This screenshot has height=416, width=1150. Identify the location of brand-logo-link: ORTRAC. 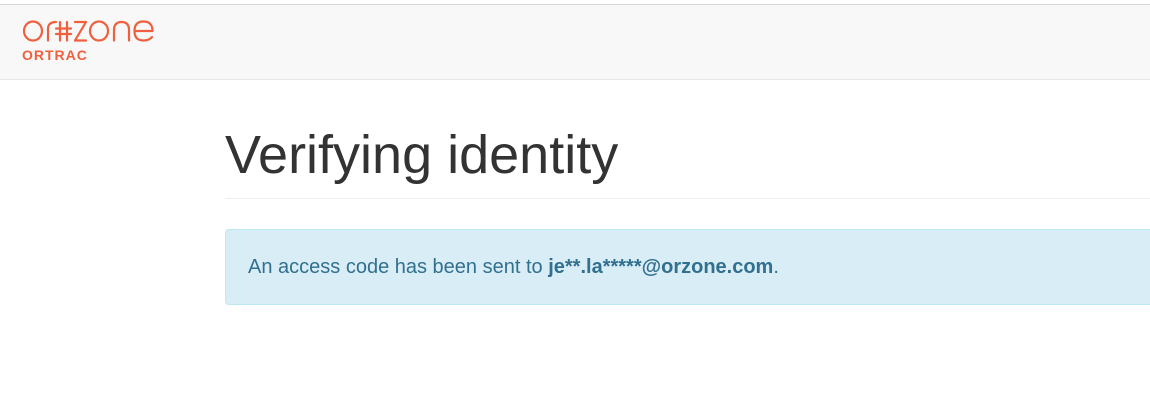
(92, 40).